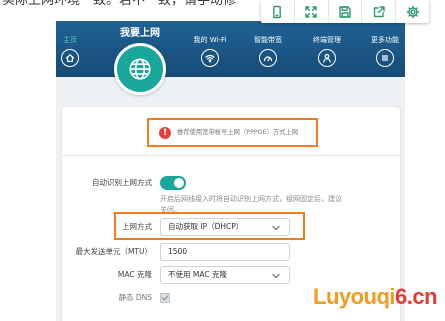  Describe the element at coordinates (225, 252) in the screenshot. I see `mtu-input: 1500` at that location.